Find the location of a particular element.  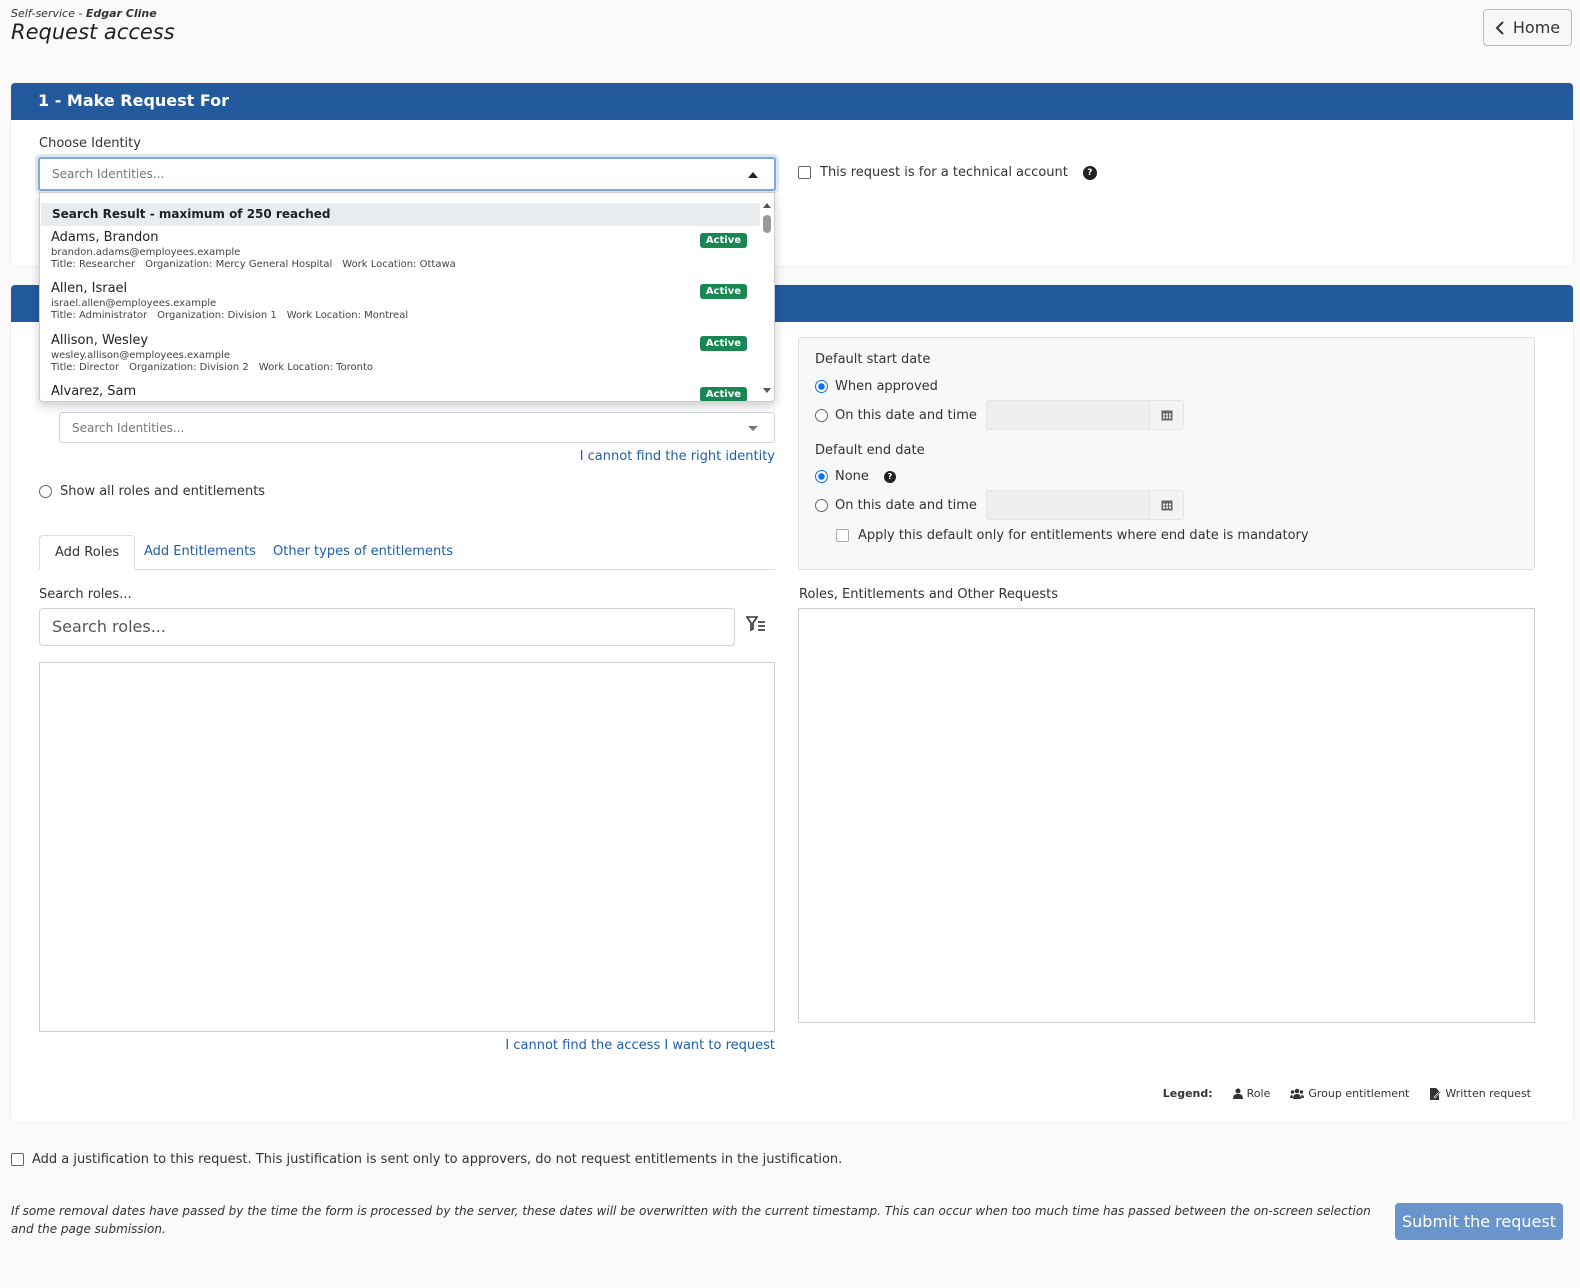

filter-icon is located at coordinates (755, 626).